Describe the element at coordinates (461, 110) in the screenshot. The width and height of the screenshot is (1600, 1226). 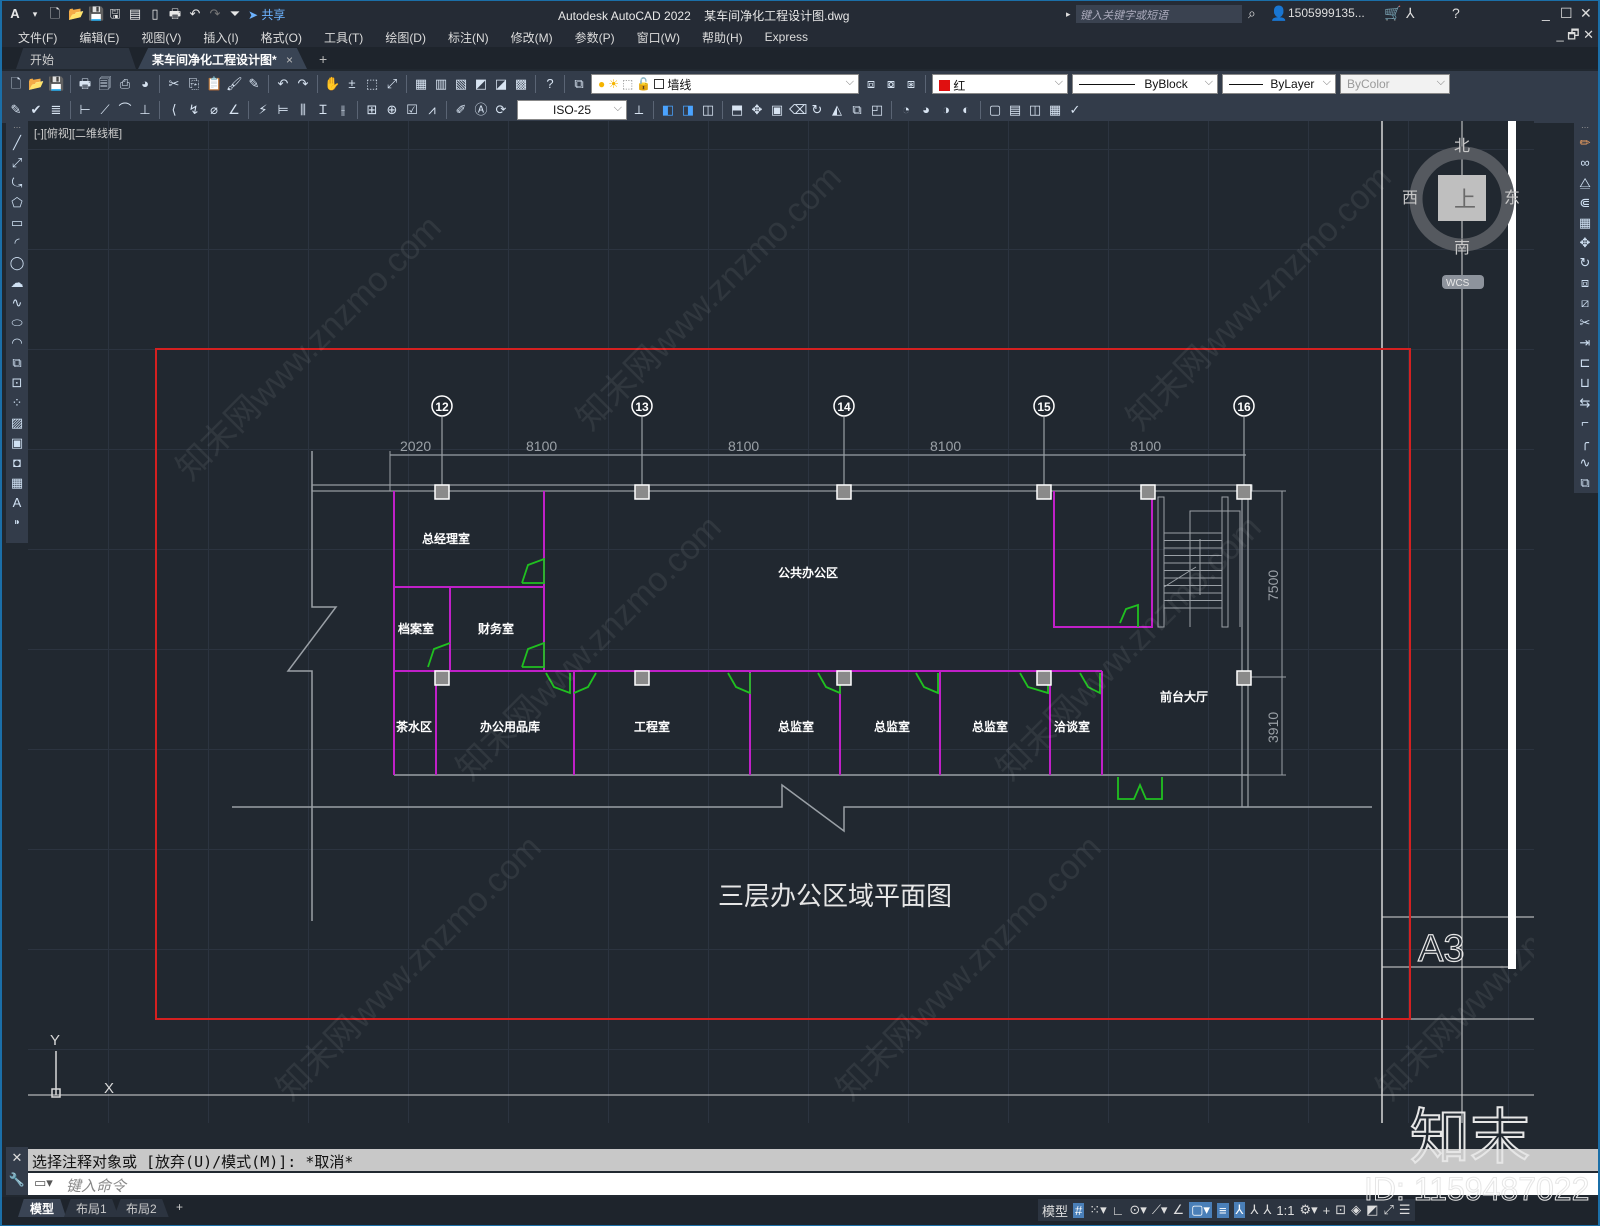
I see `dimension-edit-icon: ✐` at that location.